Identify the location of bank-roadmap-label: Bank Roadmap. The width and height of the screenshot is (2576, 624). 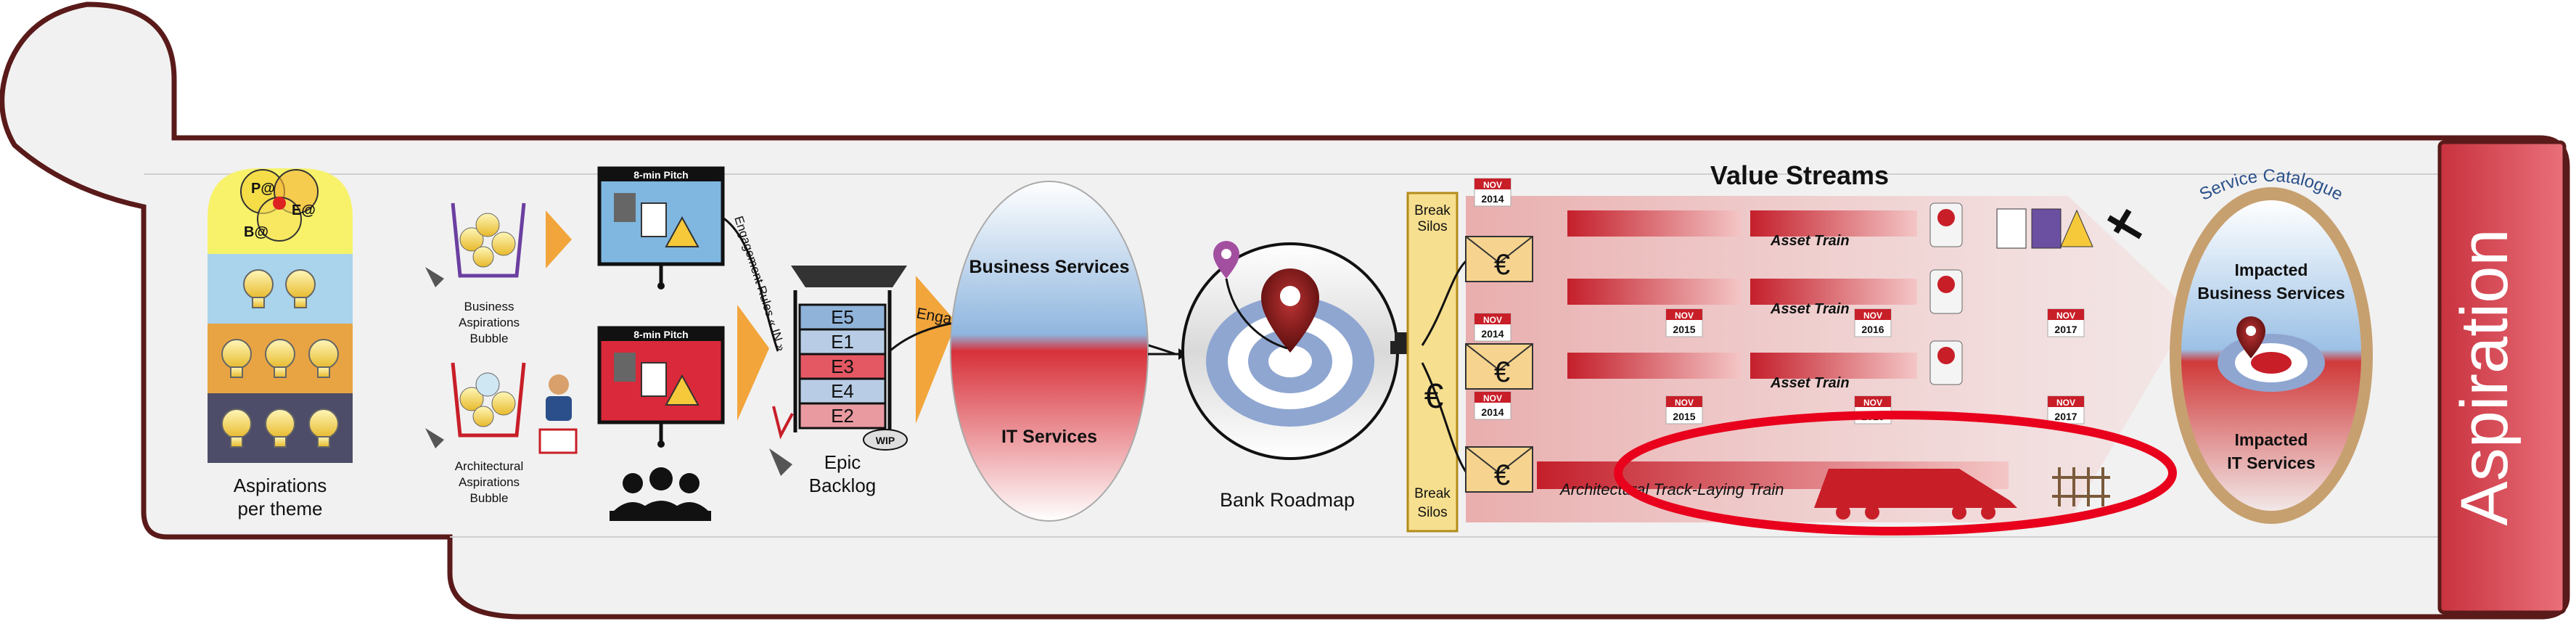
(1287, 500).